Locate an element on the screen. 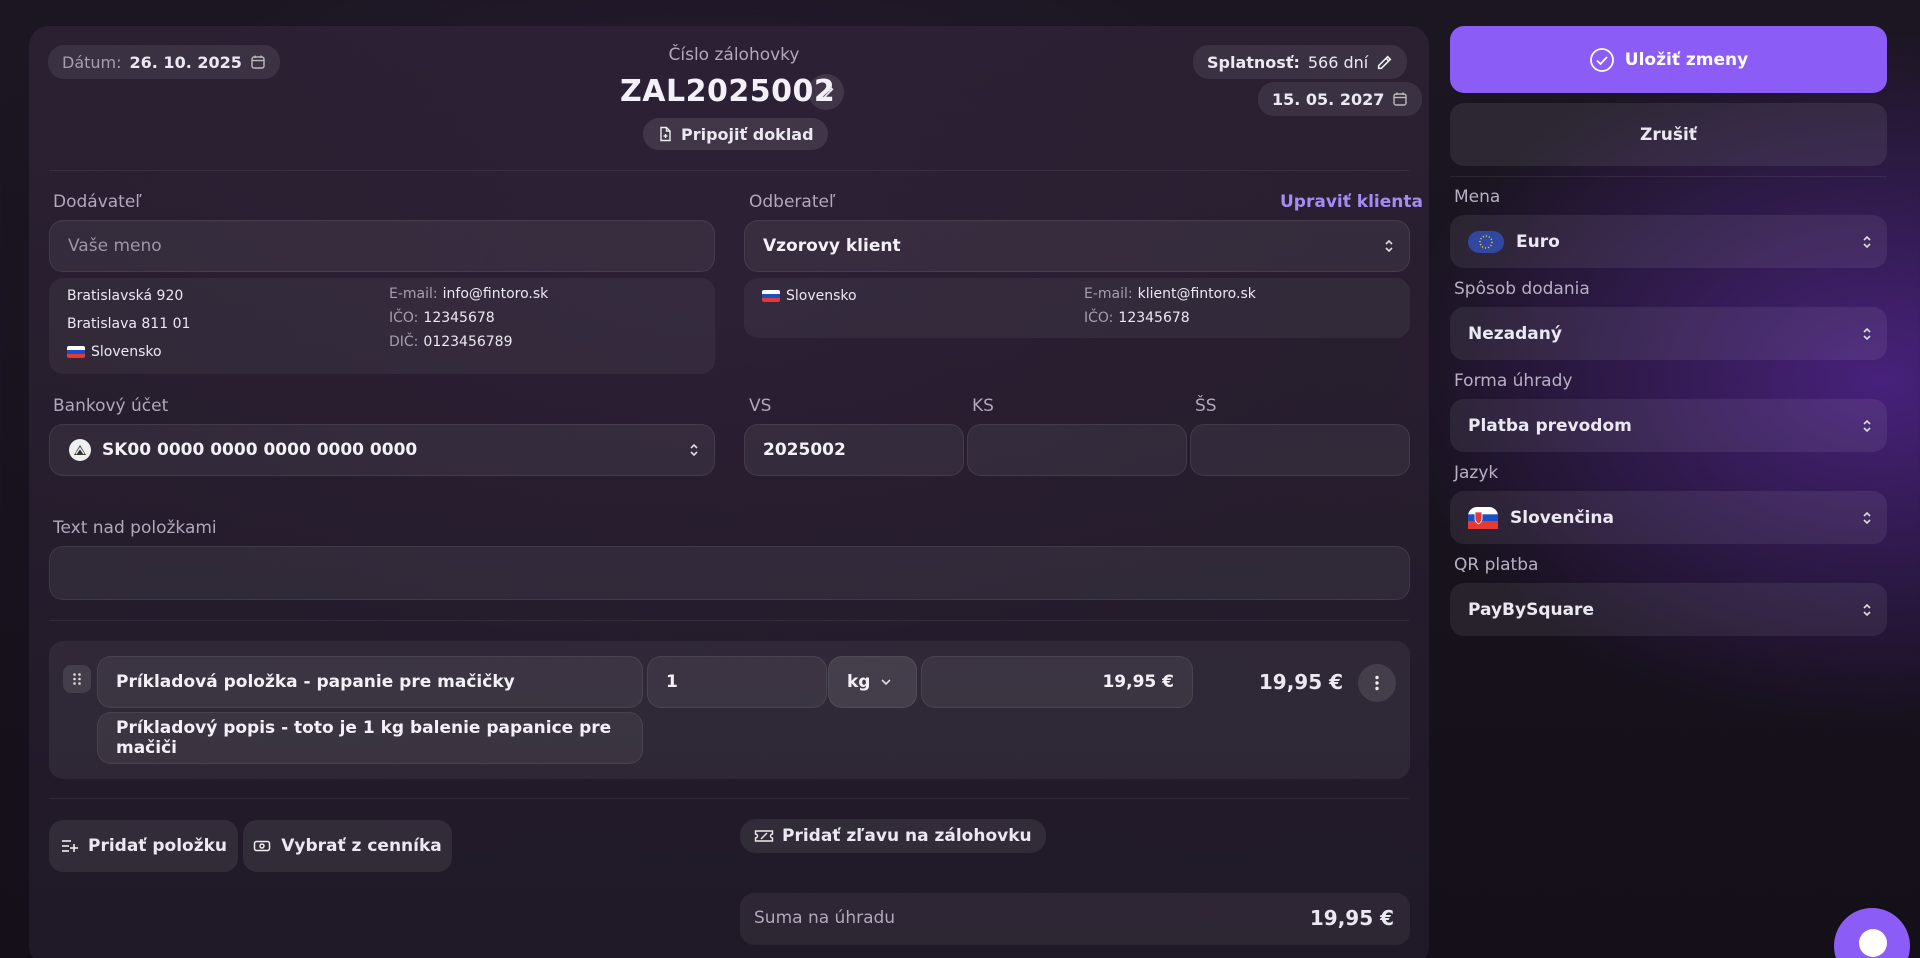 Image resolution: width=1920 pixels, height=958 pixels. supplier-email-row: E-mail: info@fintoro.sk is located at coordinates (468, 294).